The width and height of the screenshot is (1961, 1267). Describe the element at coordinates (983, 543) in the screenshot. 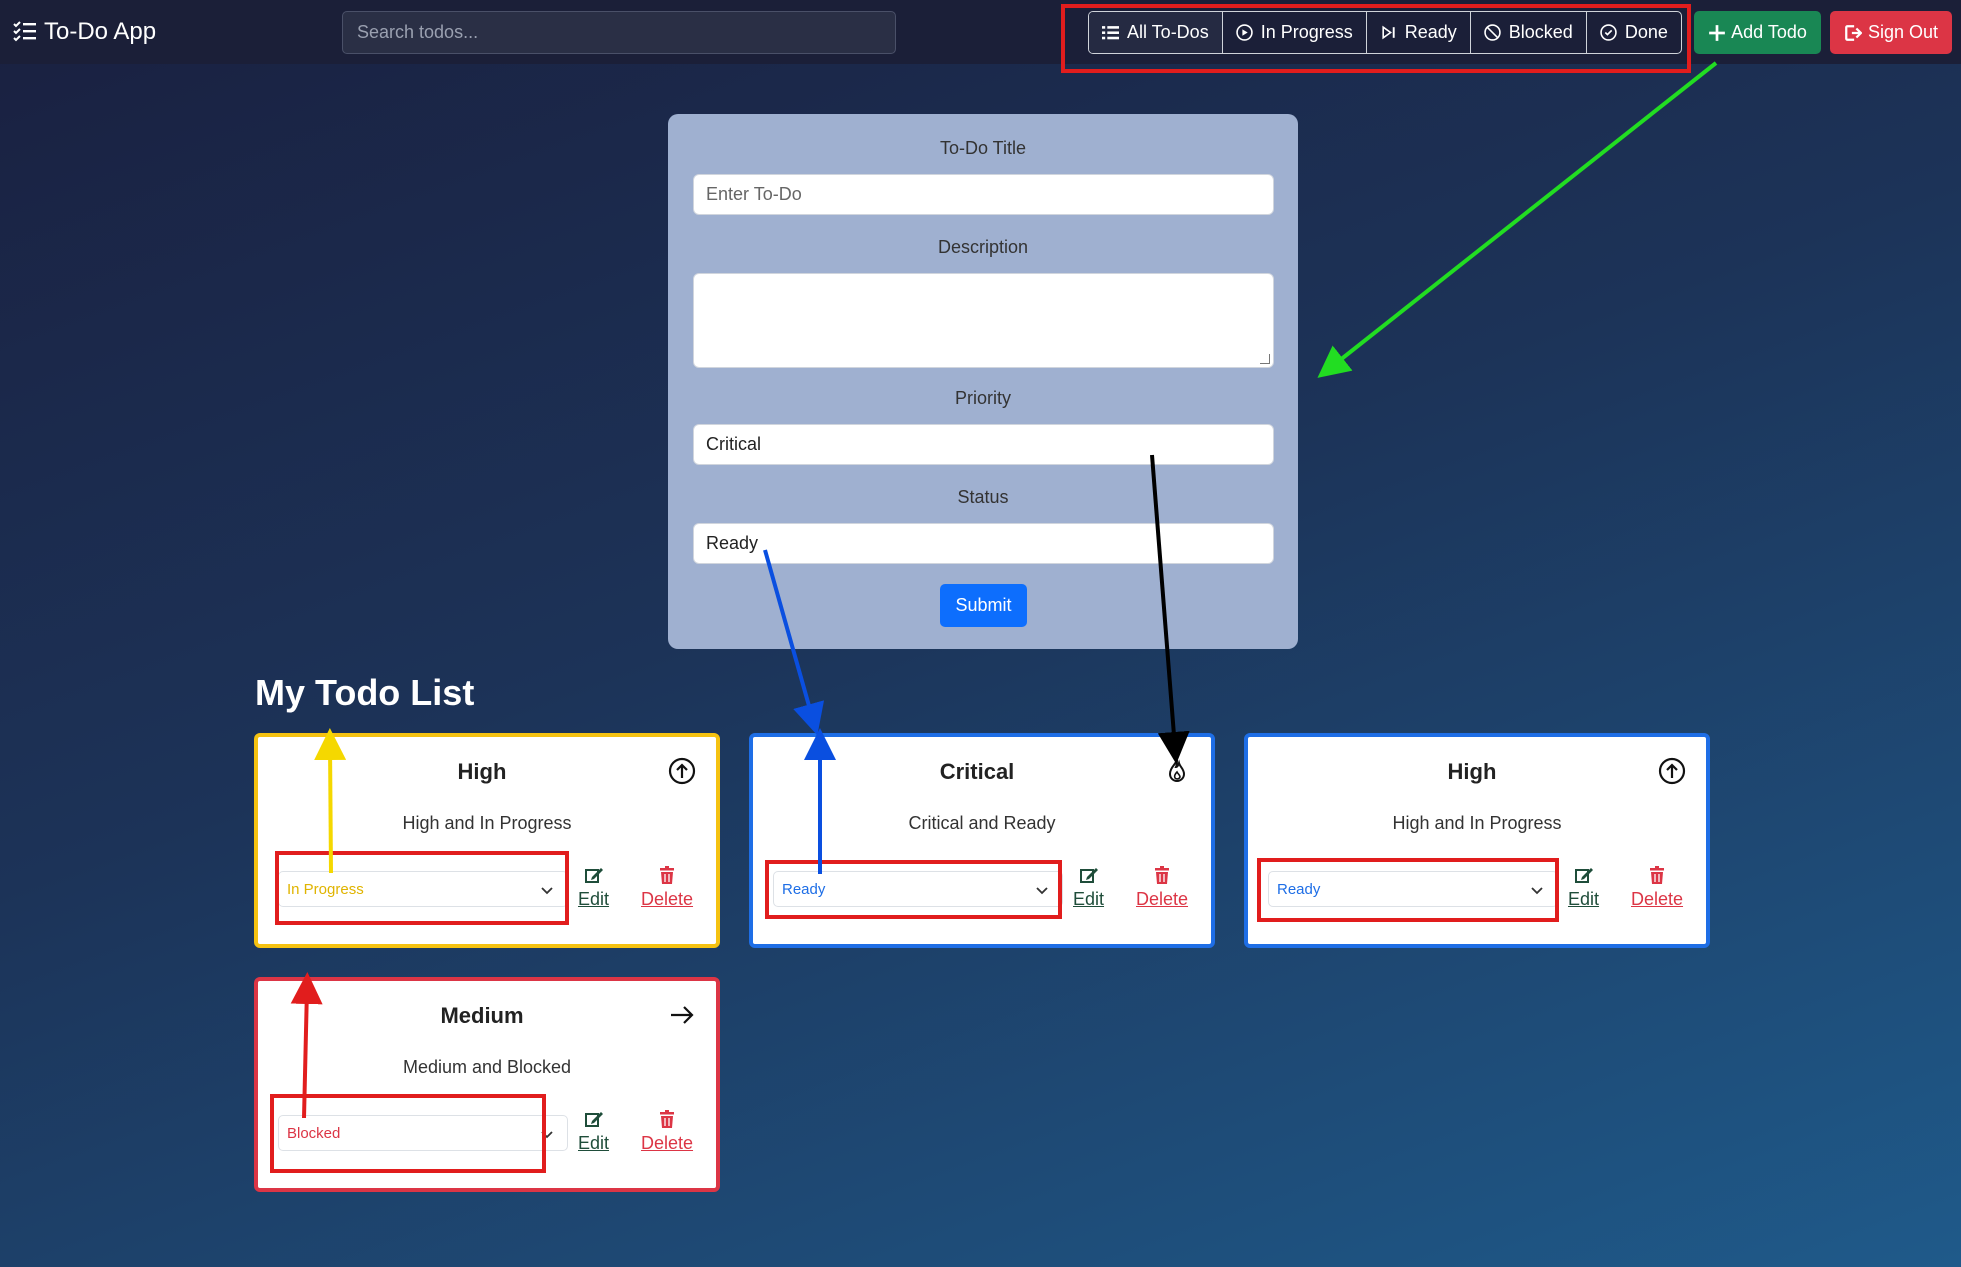

I see `status-input: Ready` at that location.